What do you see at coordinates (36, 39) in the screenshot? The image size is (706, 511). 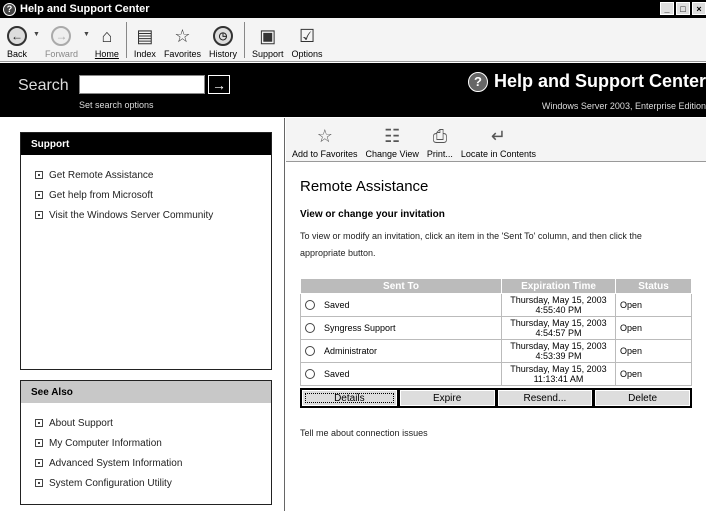 I see `back-dropdown-icon: ▼` at bounding box center [36, 39].